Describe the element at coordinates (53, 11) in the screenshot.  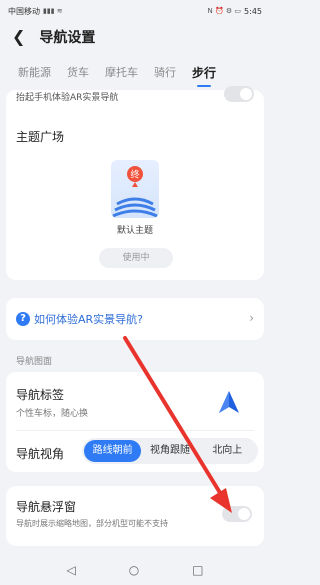
I see `signal-icon: ▮▮▮ ≋` at that location.